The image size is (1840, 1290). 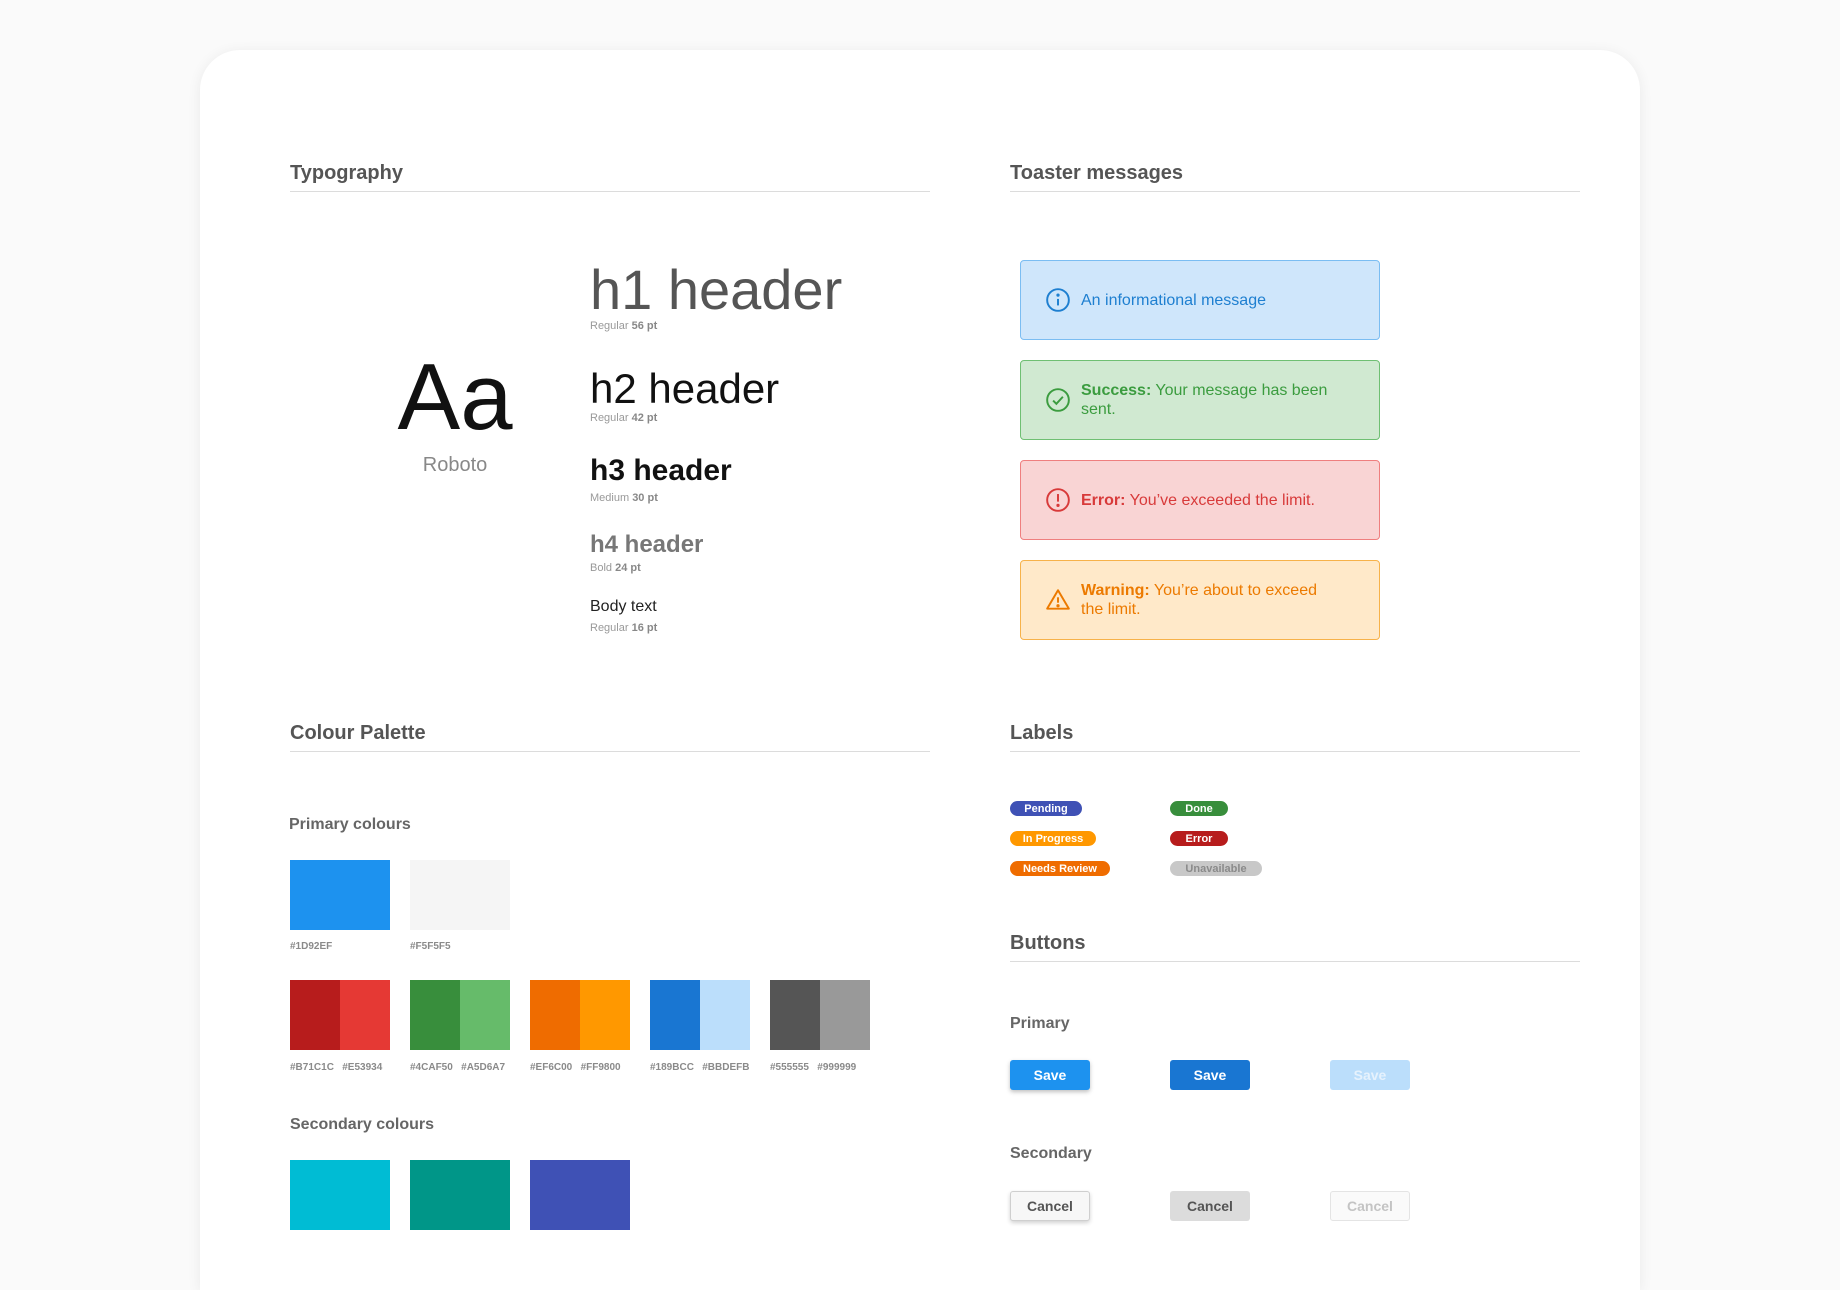 I want to click on colour-palette-section-title: Colour Palette, so click(x=610, y=737).